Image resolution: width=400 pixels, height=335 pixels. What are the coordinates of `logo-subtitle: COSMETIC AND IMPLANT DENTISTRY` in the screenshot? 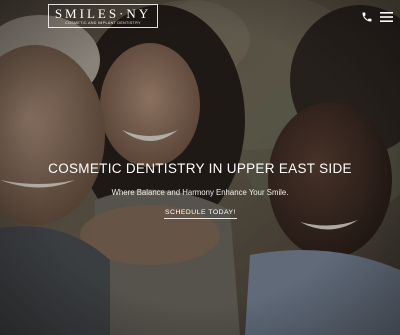 It's located at (103, 23).